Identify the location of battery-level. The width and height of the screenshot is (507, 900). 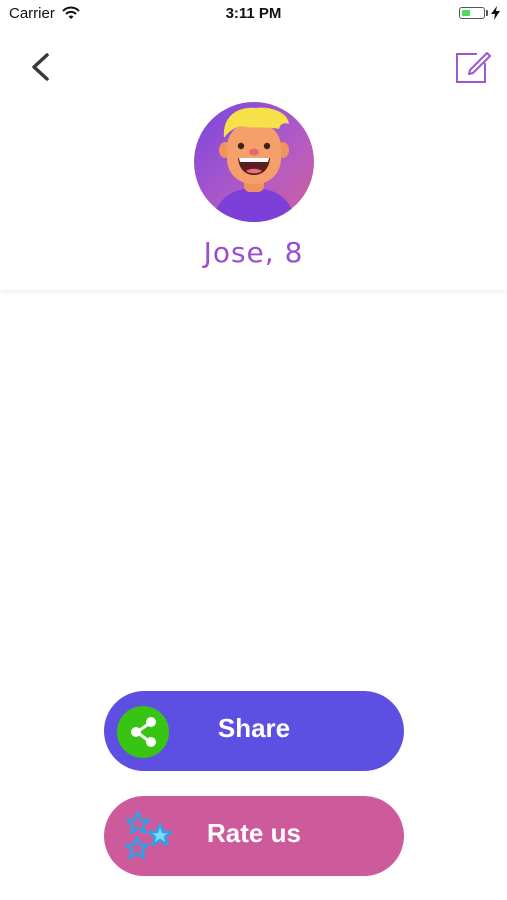
(465, 12).